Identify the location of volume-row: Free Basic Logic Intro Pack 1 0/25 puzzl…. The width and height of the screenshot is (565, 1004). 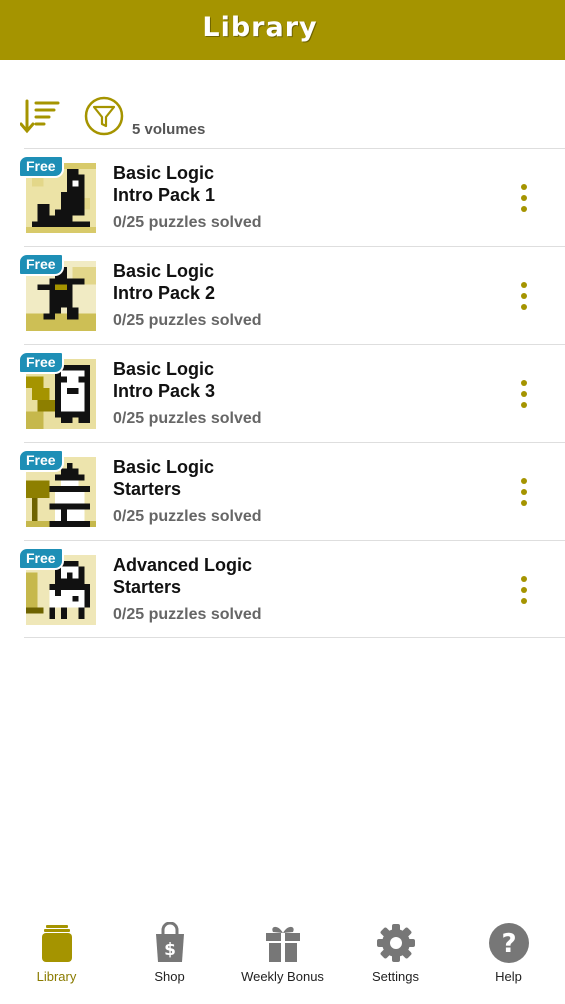
(291, 197).